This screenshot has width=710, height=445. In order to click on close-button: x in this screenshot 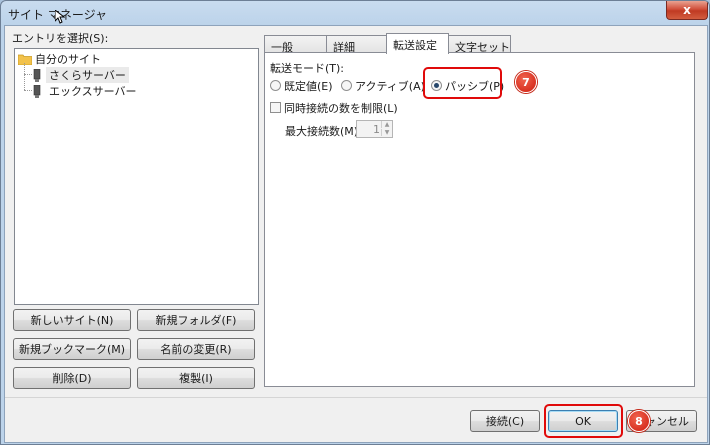, I will do `click(687, 10)`.